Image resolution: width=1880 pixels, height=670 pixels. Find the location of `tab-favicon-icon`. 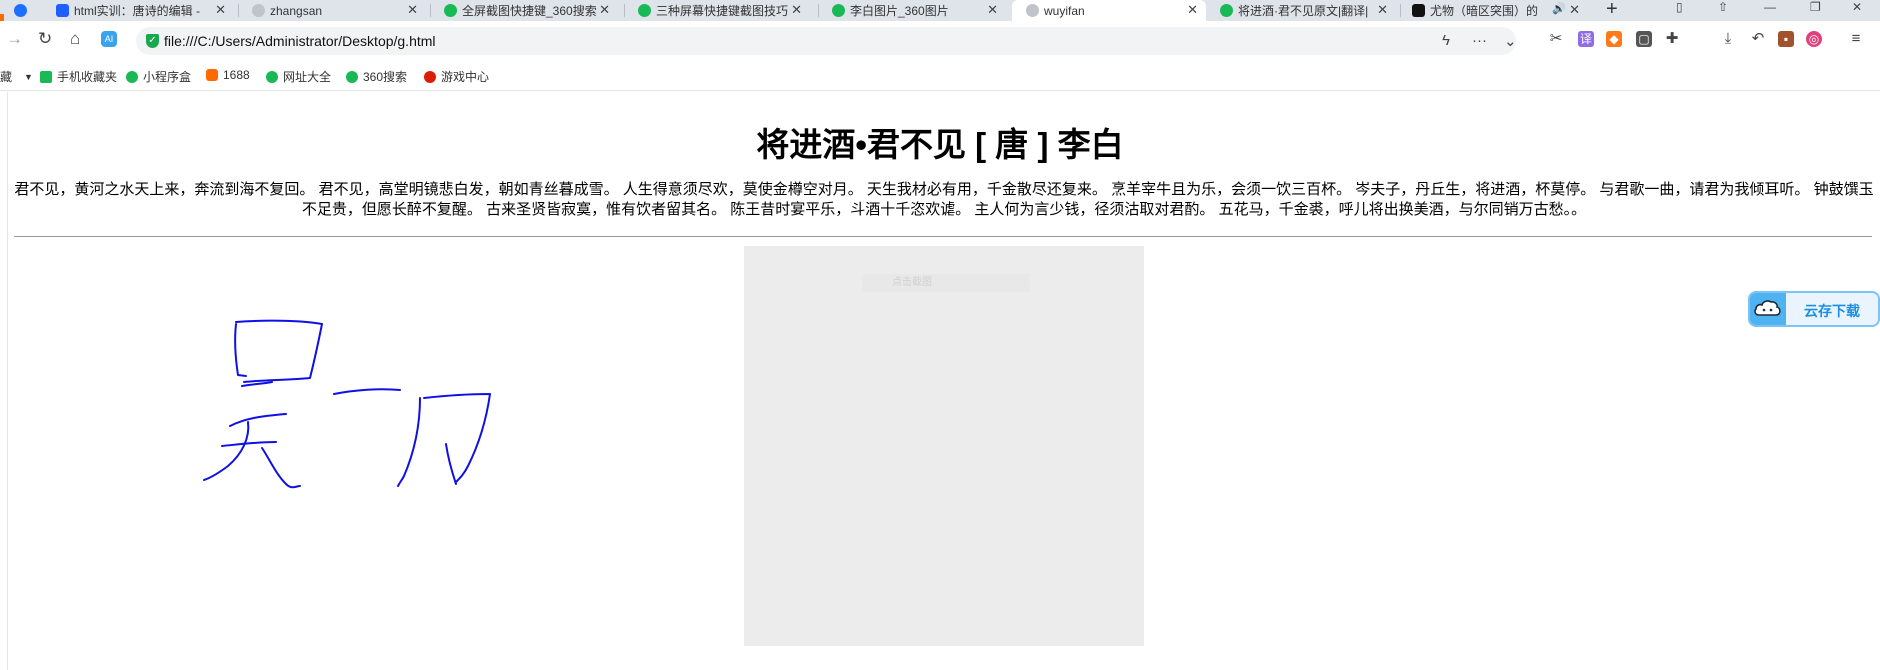

tab-favicon-icon is located at coordinates (62, 10).